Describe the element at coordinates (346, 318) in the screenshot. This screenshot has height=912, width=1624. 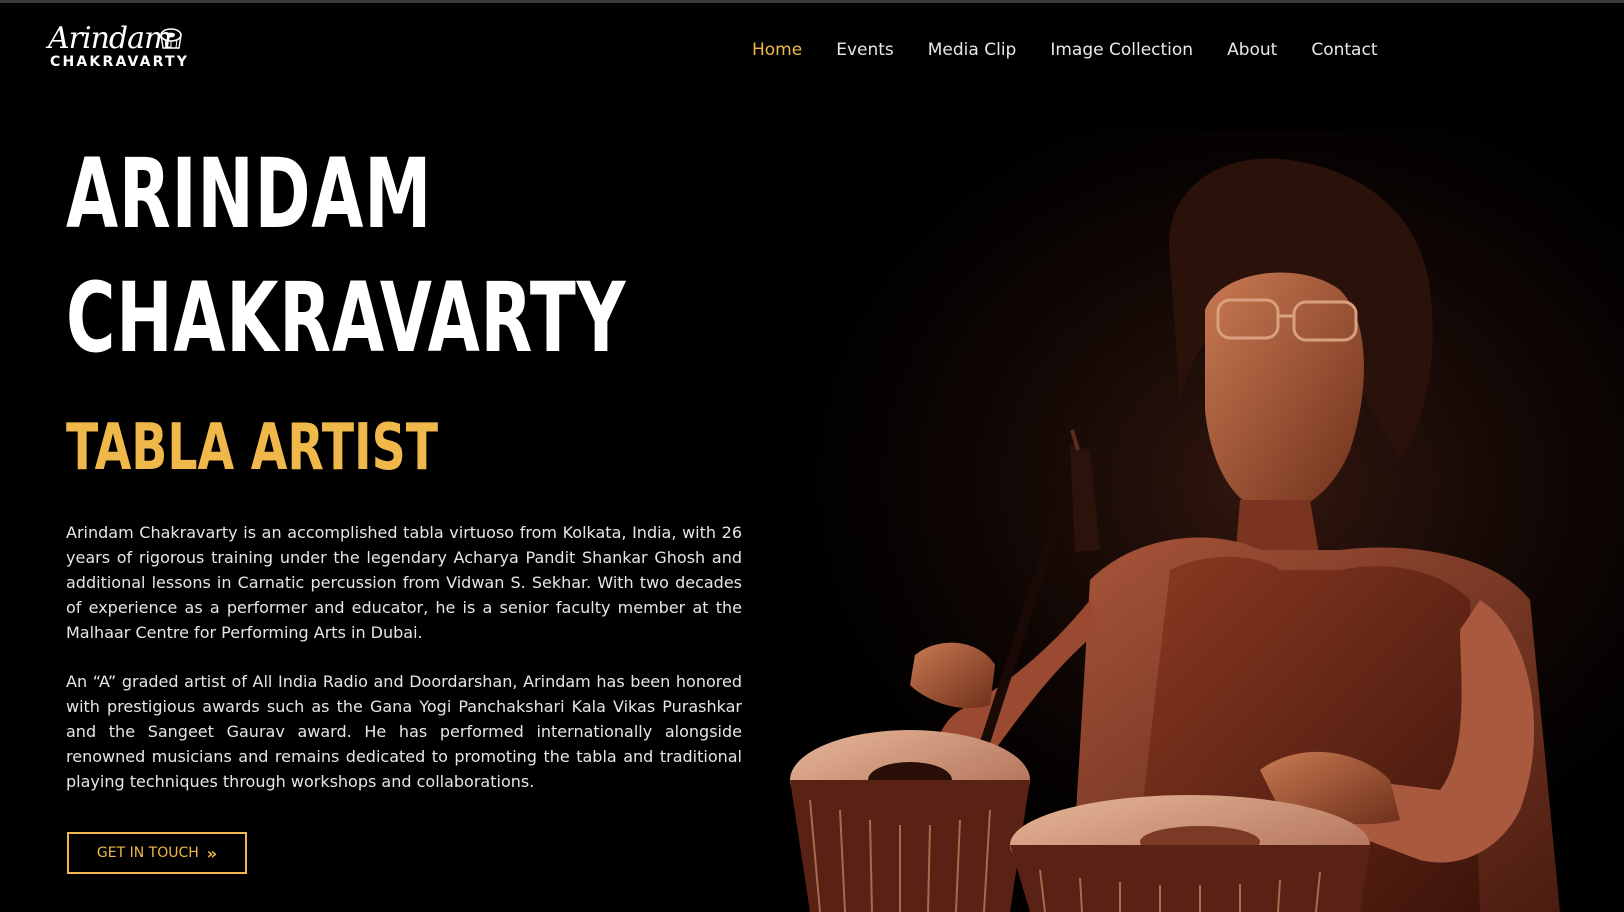
I see `hero-name-line-2: CHAKRAVARTY` at that location.